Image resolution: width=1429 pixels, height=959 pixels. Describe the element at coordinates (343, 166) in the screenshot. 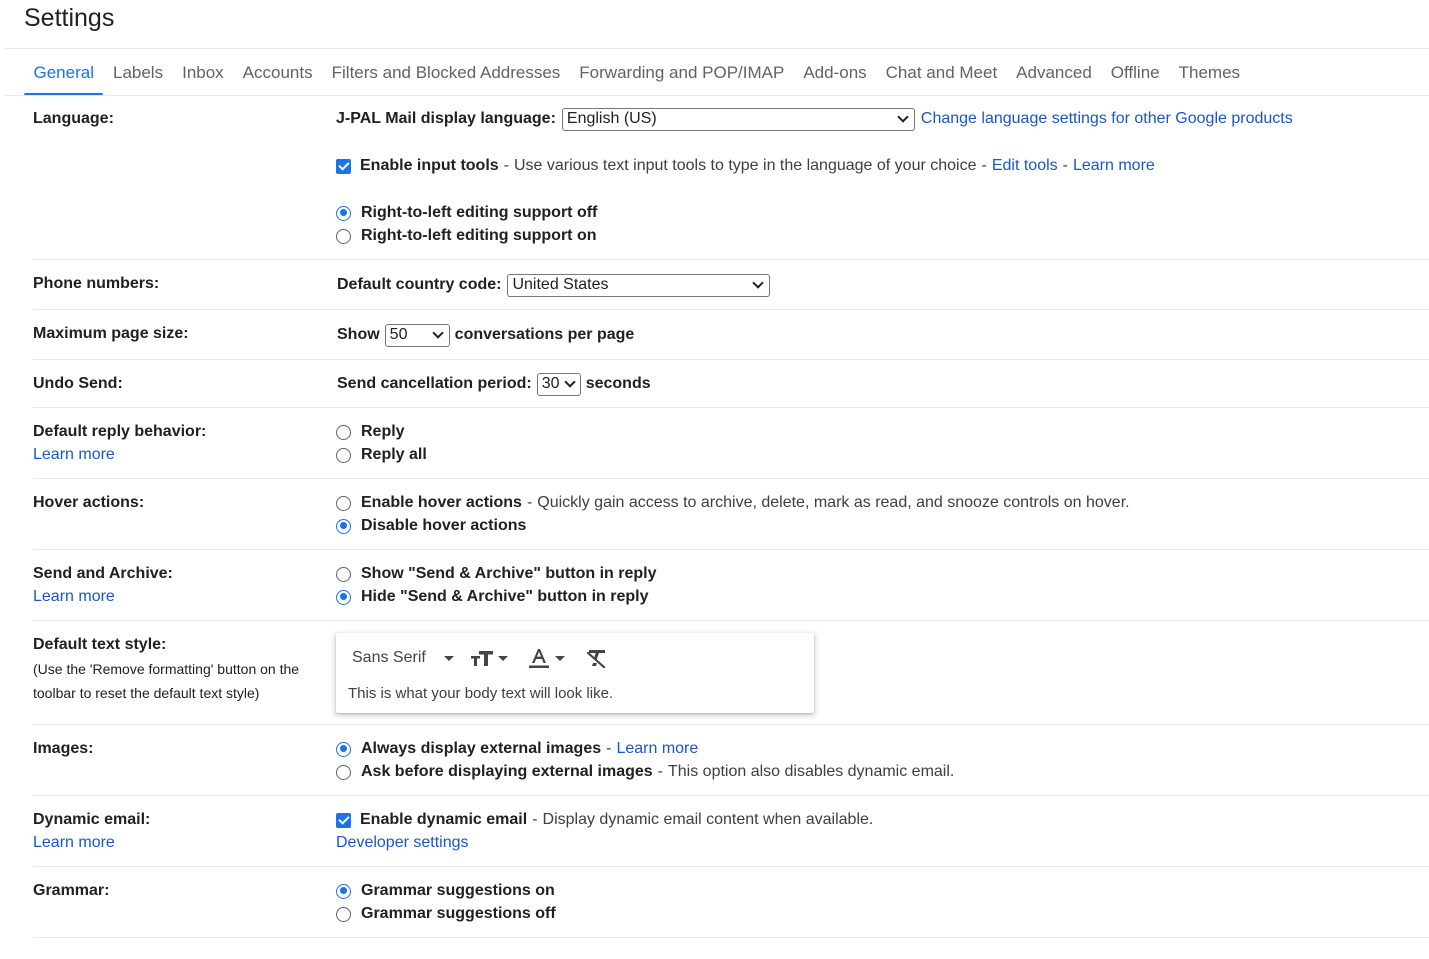

I see `input-tools-checkbox` at that location.